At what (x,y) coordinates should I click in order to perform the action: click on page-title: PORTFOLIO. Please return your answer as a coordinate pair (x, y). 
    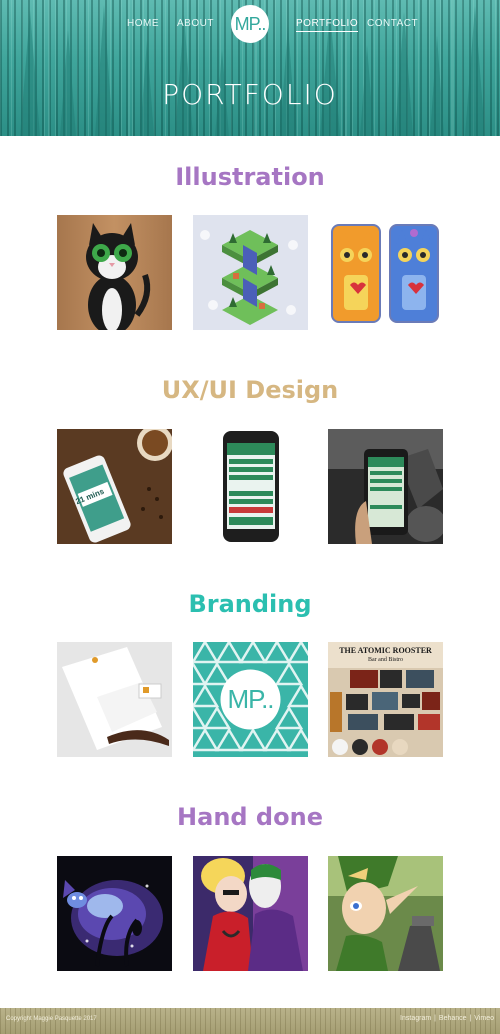
    Looking at the image, I should click on (250, 94).